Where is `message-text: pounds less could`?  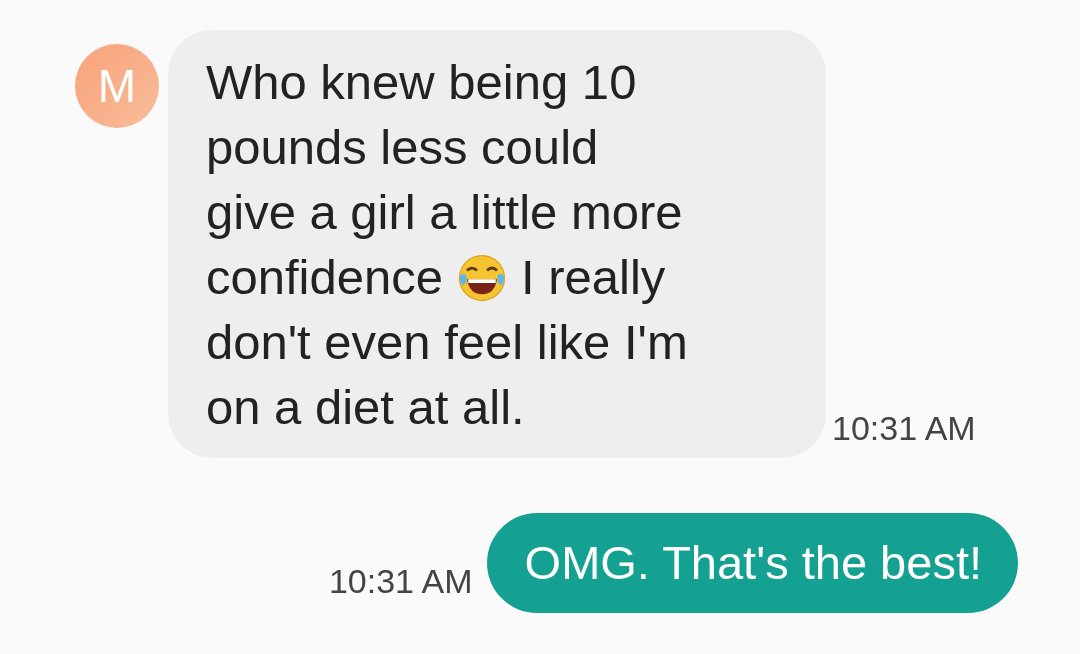
message-text: pounds less could is located at coordinates (402, 147).